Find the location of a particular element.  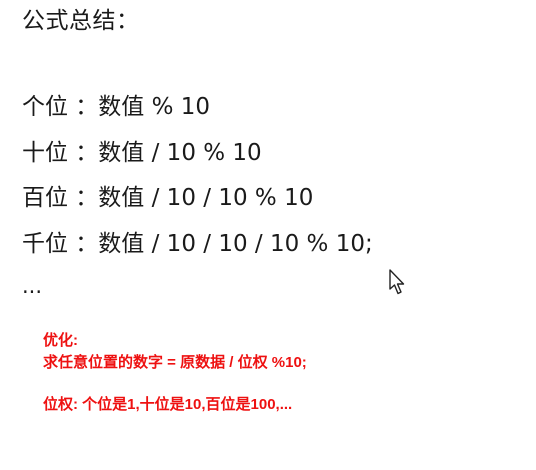

formula-thousands-place: 千位 ：数值 / 10 / 10 / 10 % 10; is located at coordinates (197, 243).